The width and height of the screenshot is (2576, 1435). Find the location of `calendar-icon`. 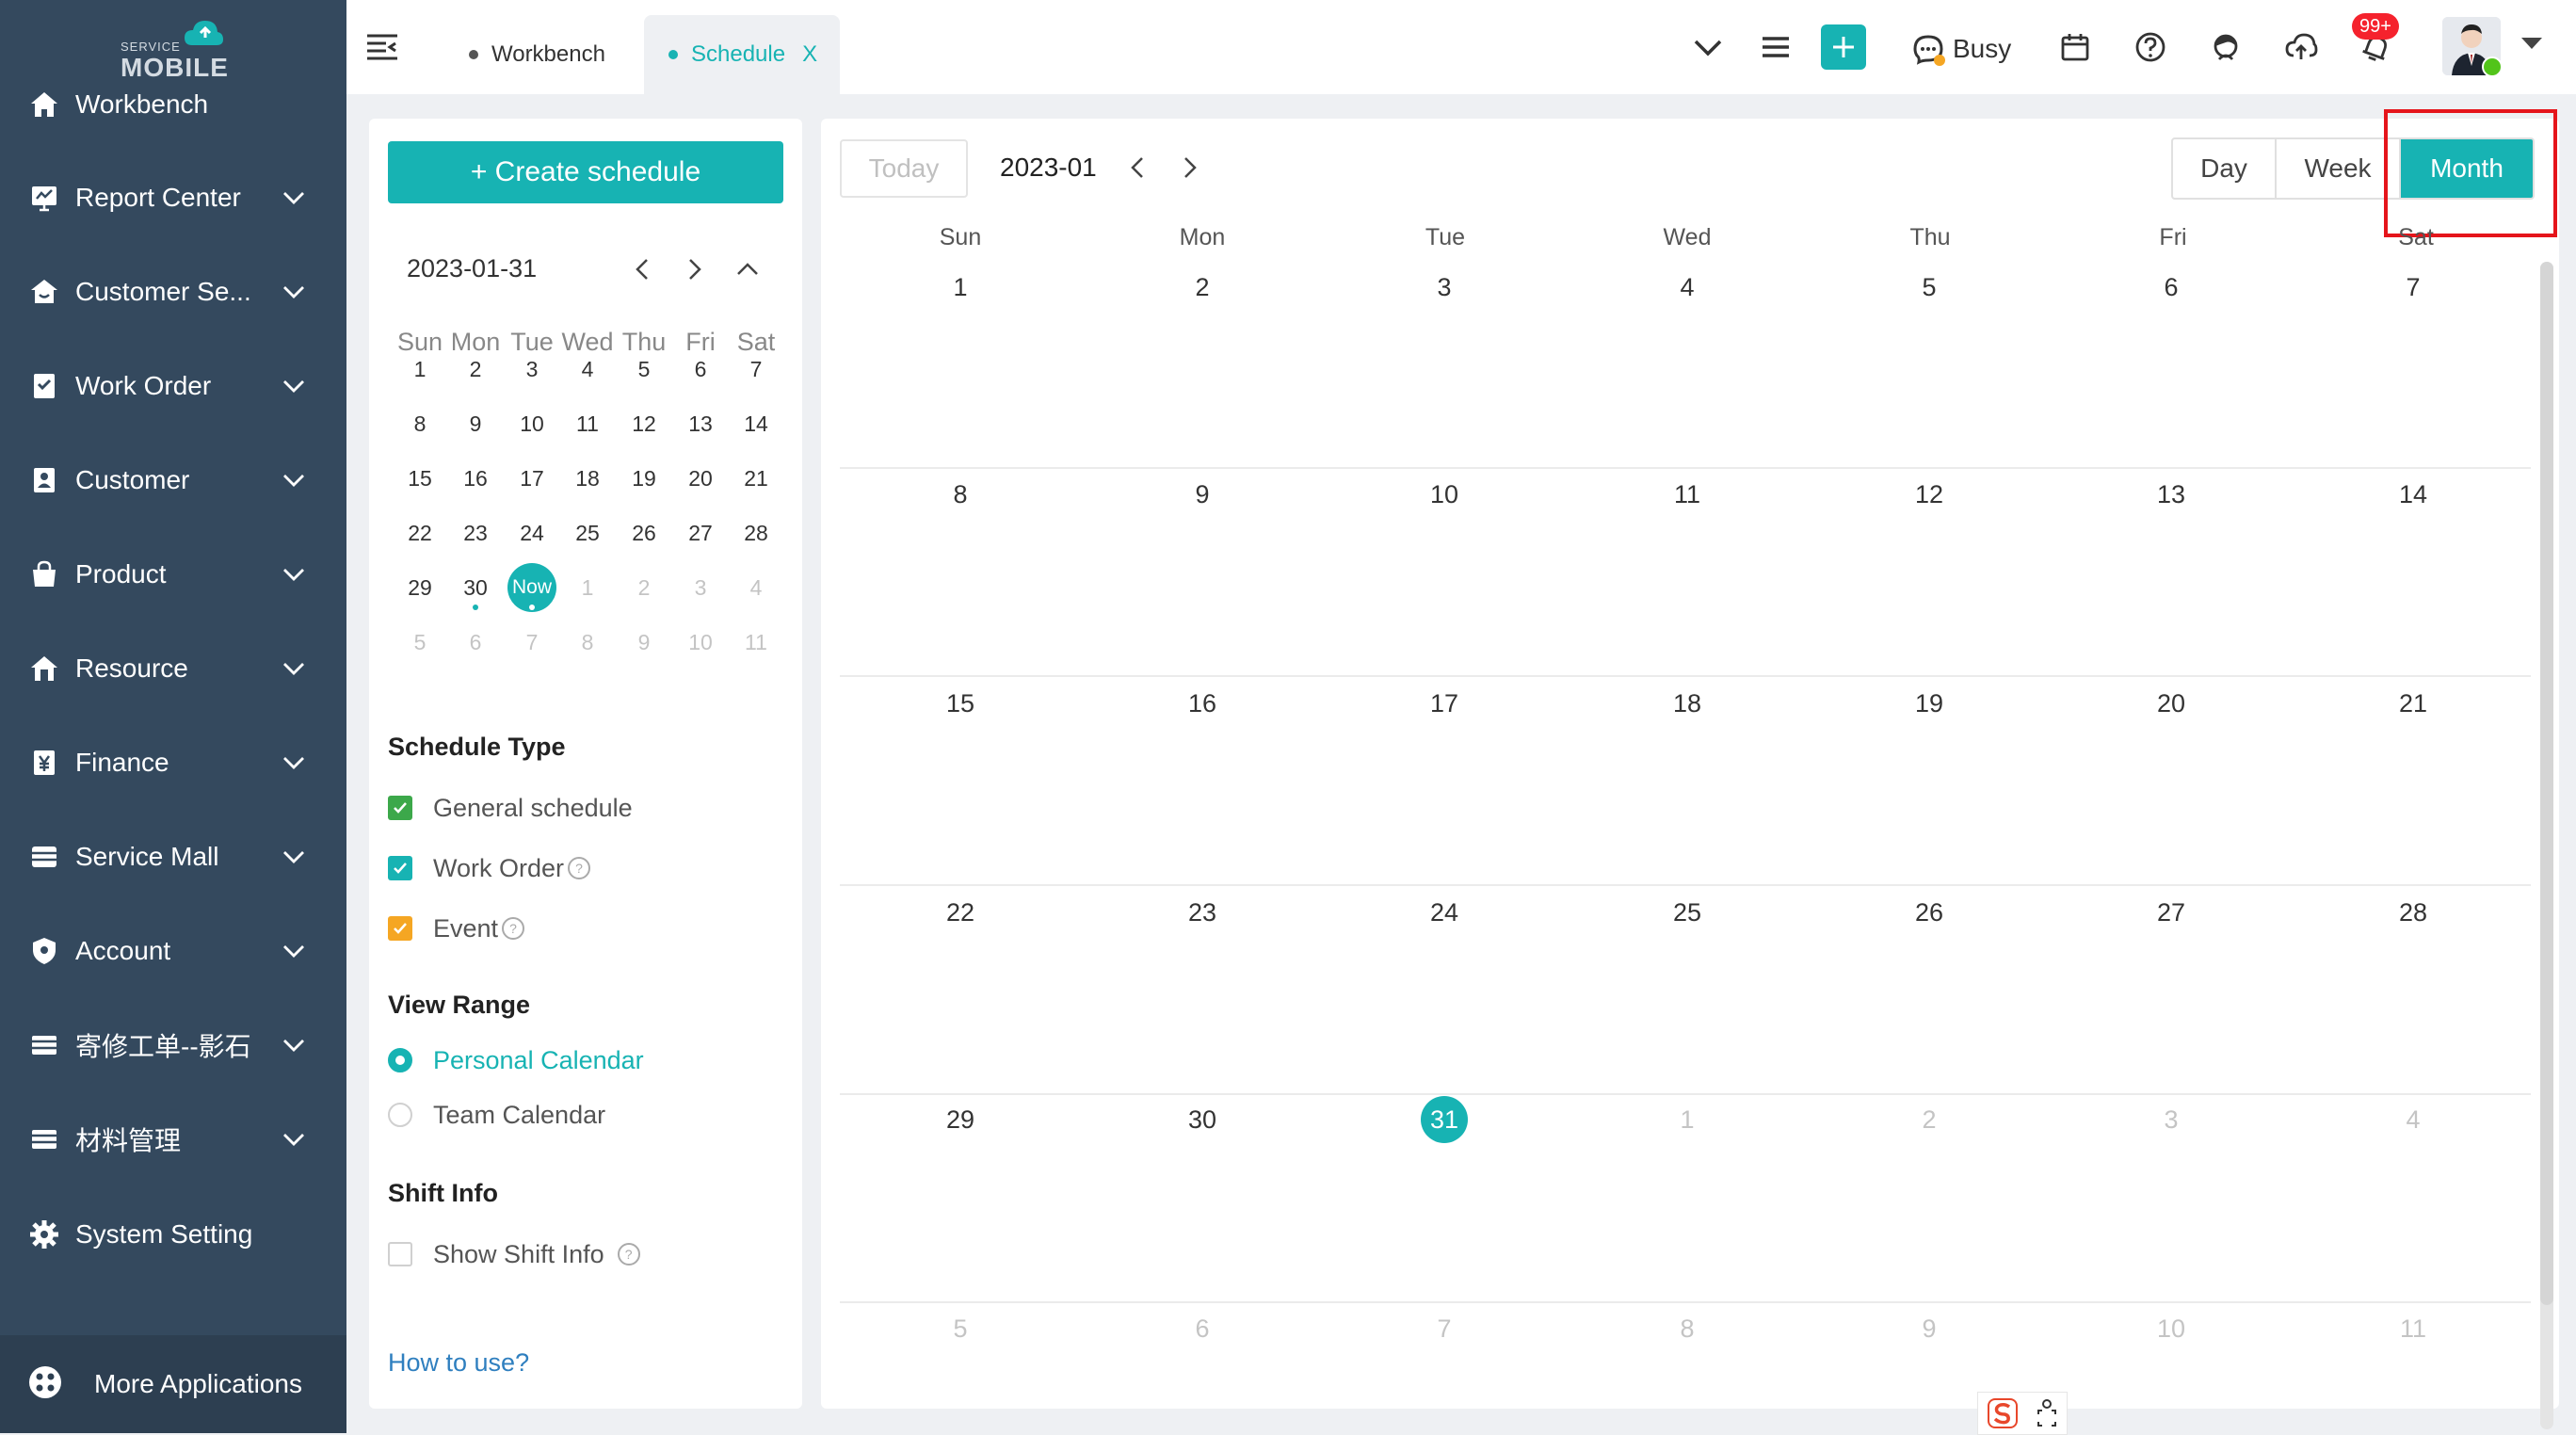

calendar-icon is located at coordinates (2075, 47).